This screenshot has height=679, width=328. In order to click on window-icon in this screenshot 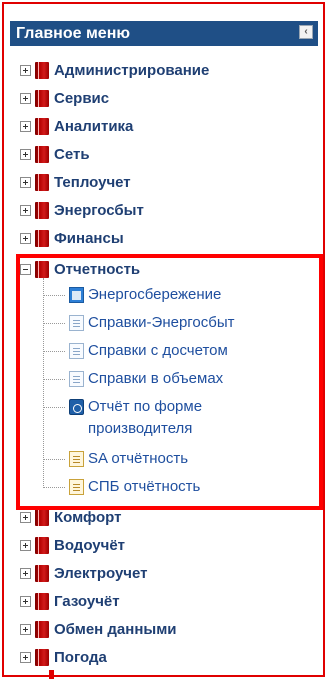, I will do `click(76, 295)`.